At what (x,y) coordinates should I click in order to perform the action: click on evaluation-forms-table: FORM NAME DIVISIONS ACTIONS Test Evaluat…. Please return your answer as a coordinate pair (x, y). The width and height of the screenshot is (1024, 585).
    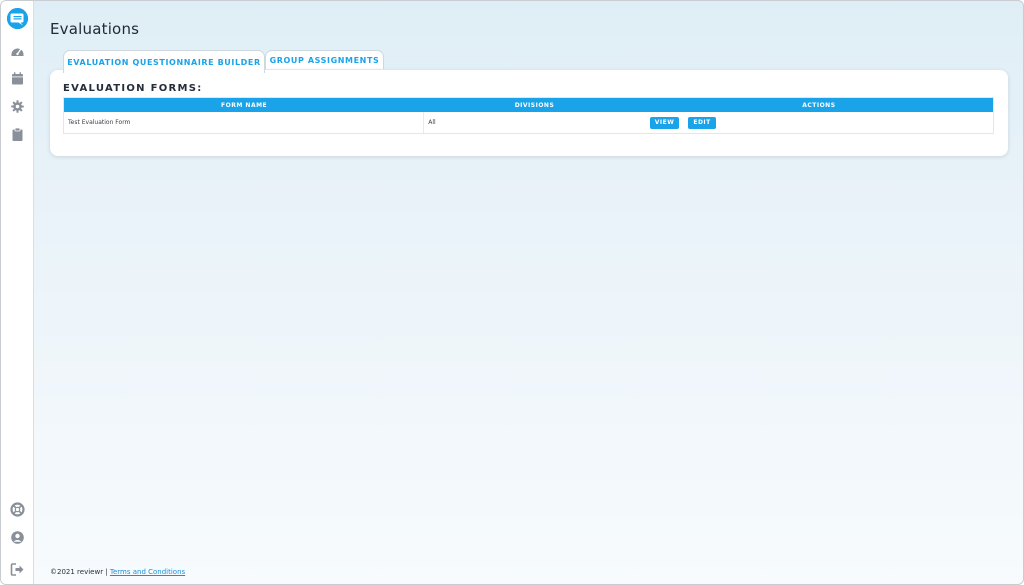
    Looking at the image, I should click on (528, 115).